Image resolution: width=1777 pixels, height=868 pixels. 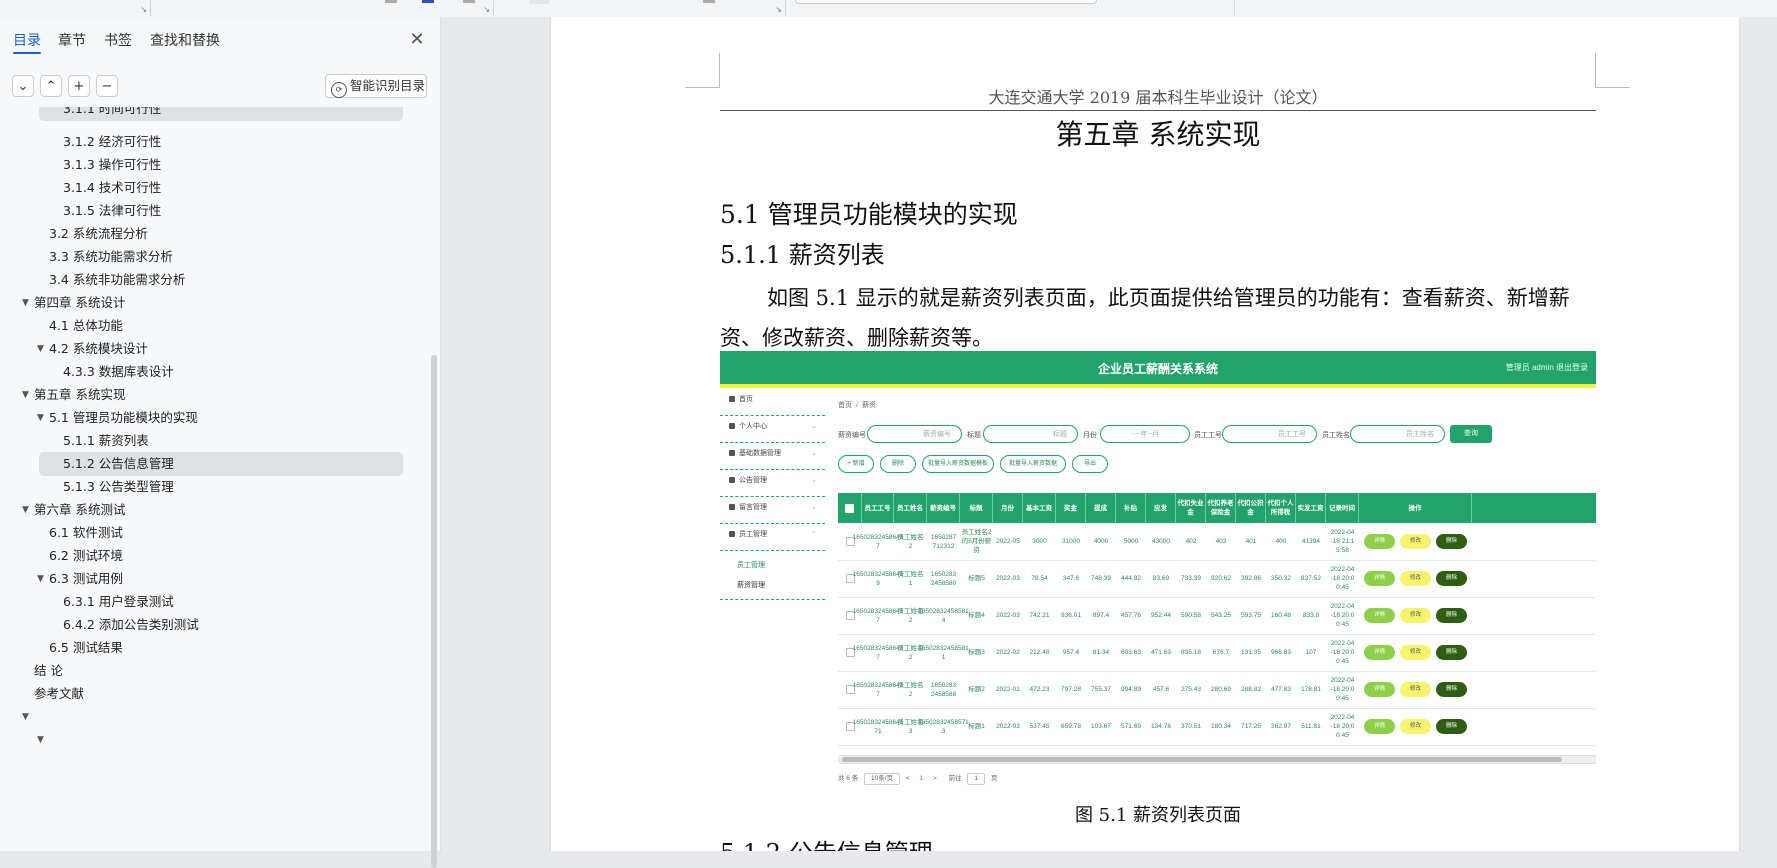 What do you see at coordinates (86, 326) in the screenshot?
I see `toc-item: 4.1 总体功能` at bounding box center [86, 326].